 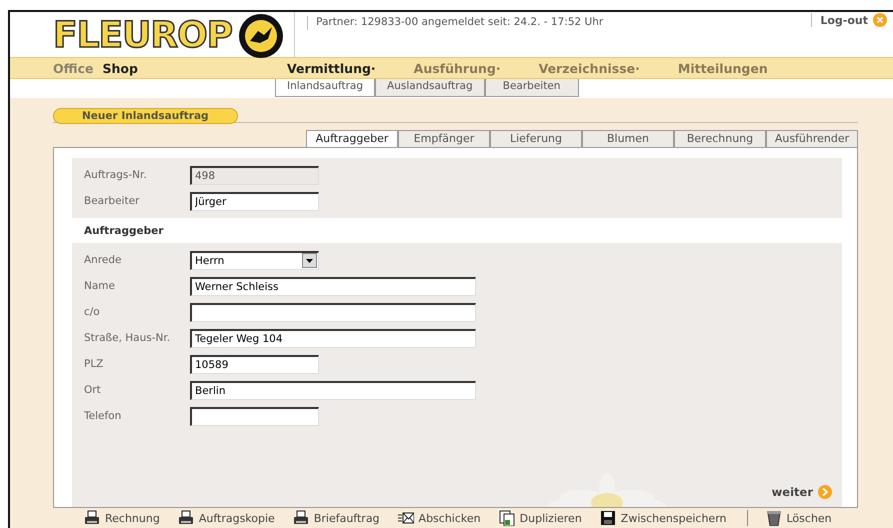 I want to click on input-field: Berlin, so click(x=333, y=390).